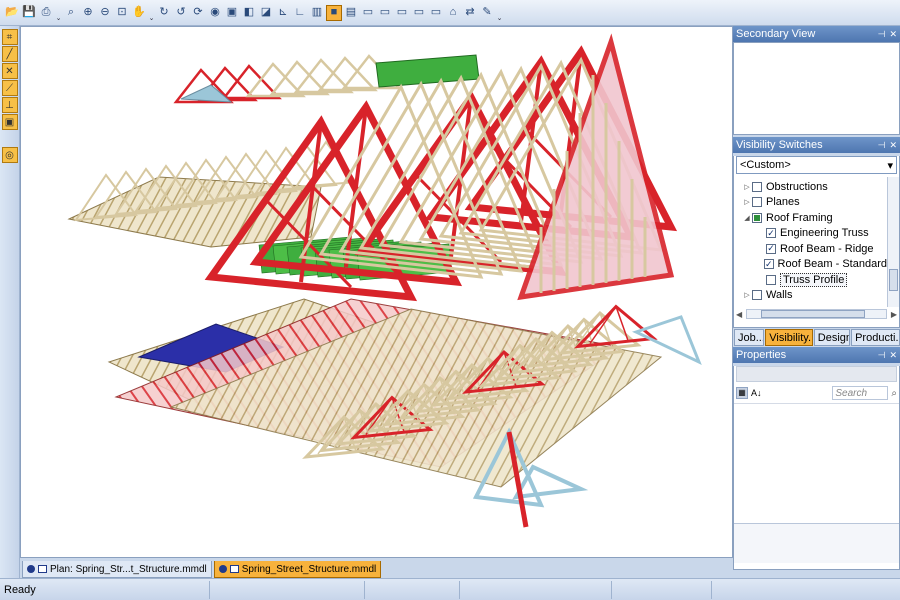 Image resolution: width=900 pixels, height=600 pixels. What do you see at coordinates (742, 393) in the screenshot?
I see `categorized-icon: ▦` at bounding box center [742, 393].